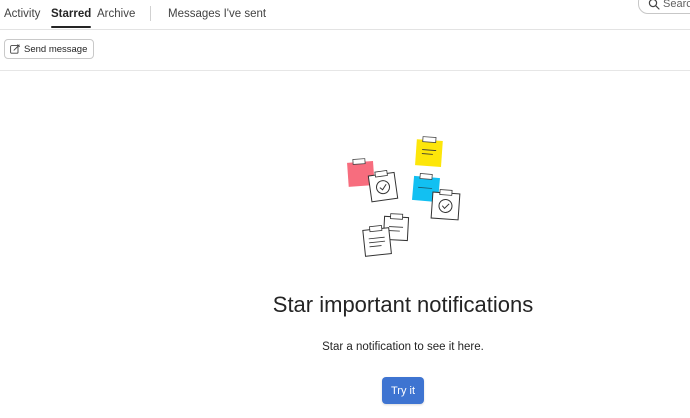  Describe the element at coordinates (22, 14) in the screenshot. I see `tab-activity: Activity` at that location.